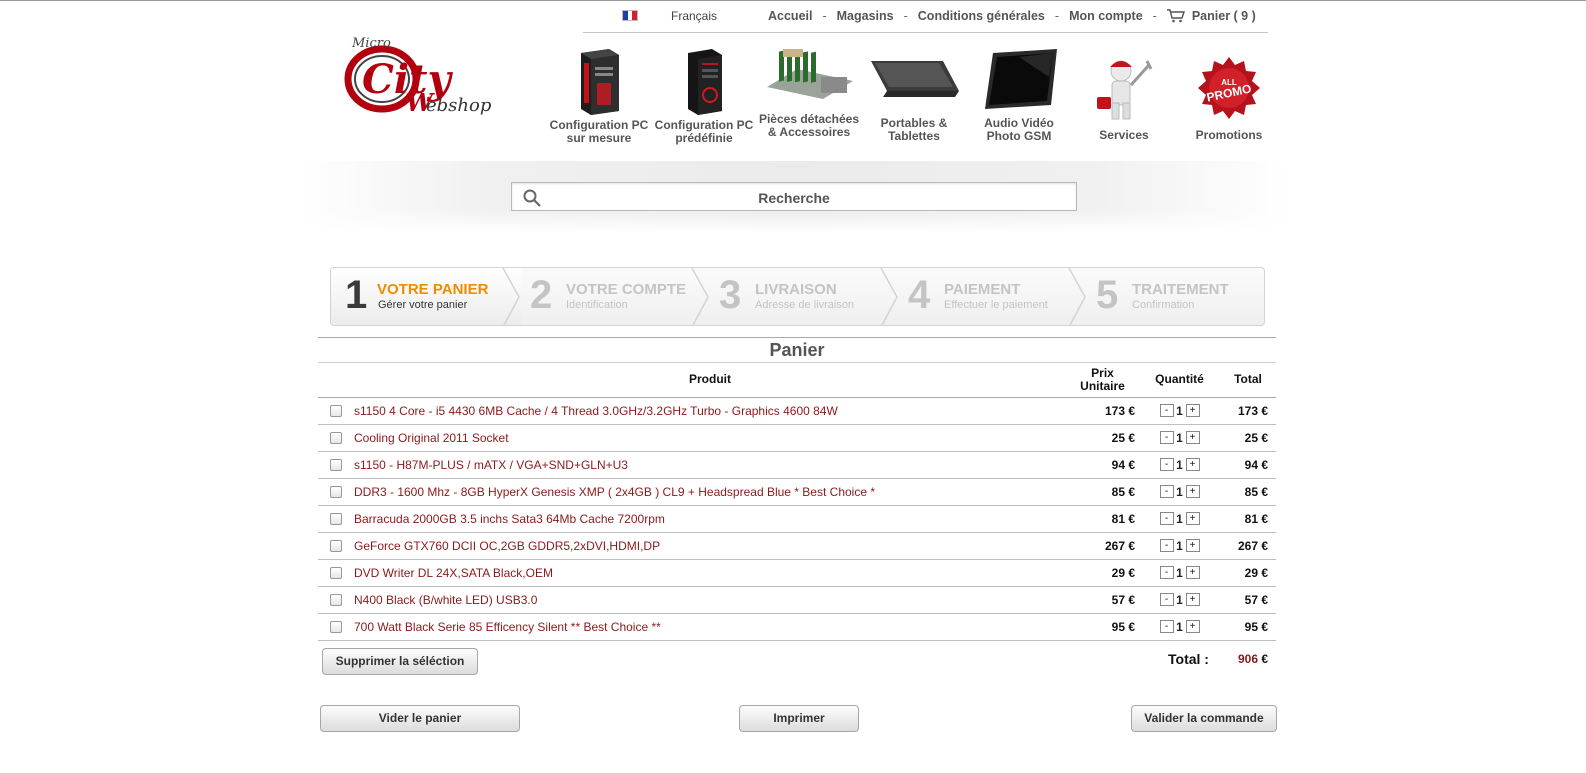  I want to click on row-total: 173 €, so click(1248, 411).